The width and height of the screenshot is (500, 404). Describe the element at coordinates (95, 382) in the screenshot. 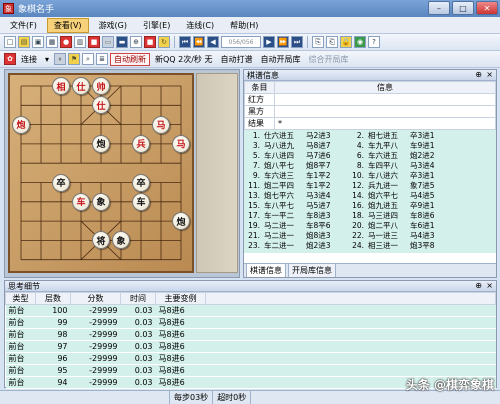

I see `table-cell: -29999` at that location.